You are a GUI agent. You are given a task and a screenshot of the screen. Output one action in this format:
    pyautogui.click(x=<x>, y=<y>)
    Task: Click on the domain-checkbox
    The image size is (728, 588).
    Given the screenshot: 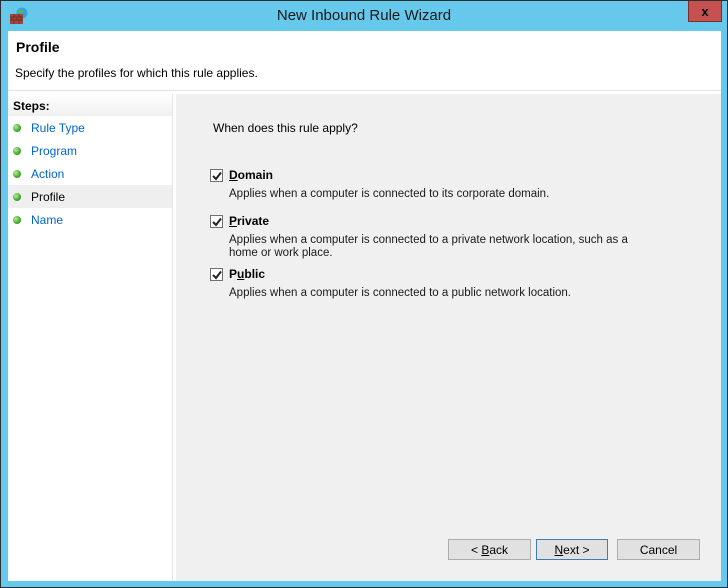 What is the action you would take?
    pyautogui.click(x=216, y=175)
    